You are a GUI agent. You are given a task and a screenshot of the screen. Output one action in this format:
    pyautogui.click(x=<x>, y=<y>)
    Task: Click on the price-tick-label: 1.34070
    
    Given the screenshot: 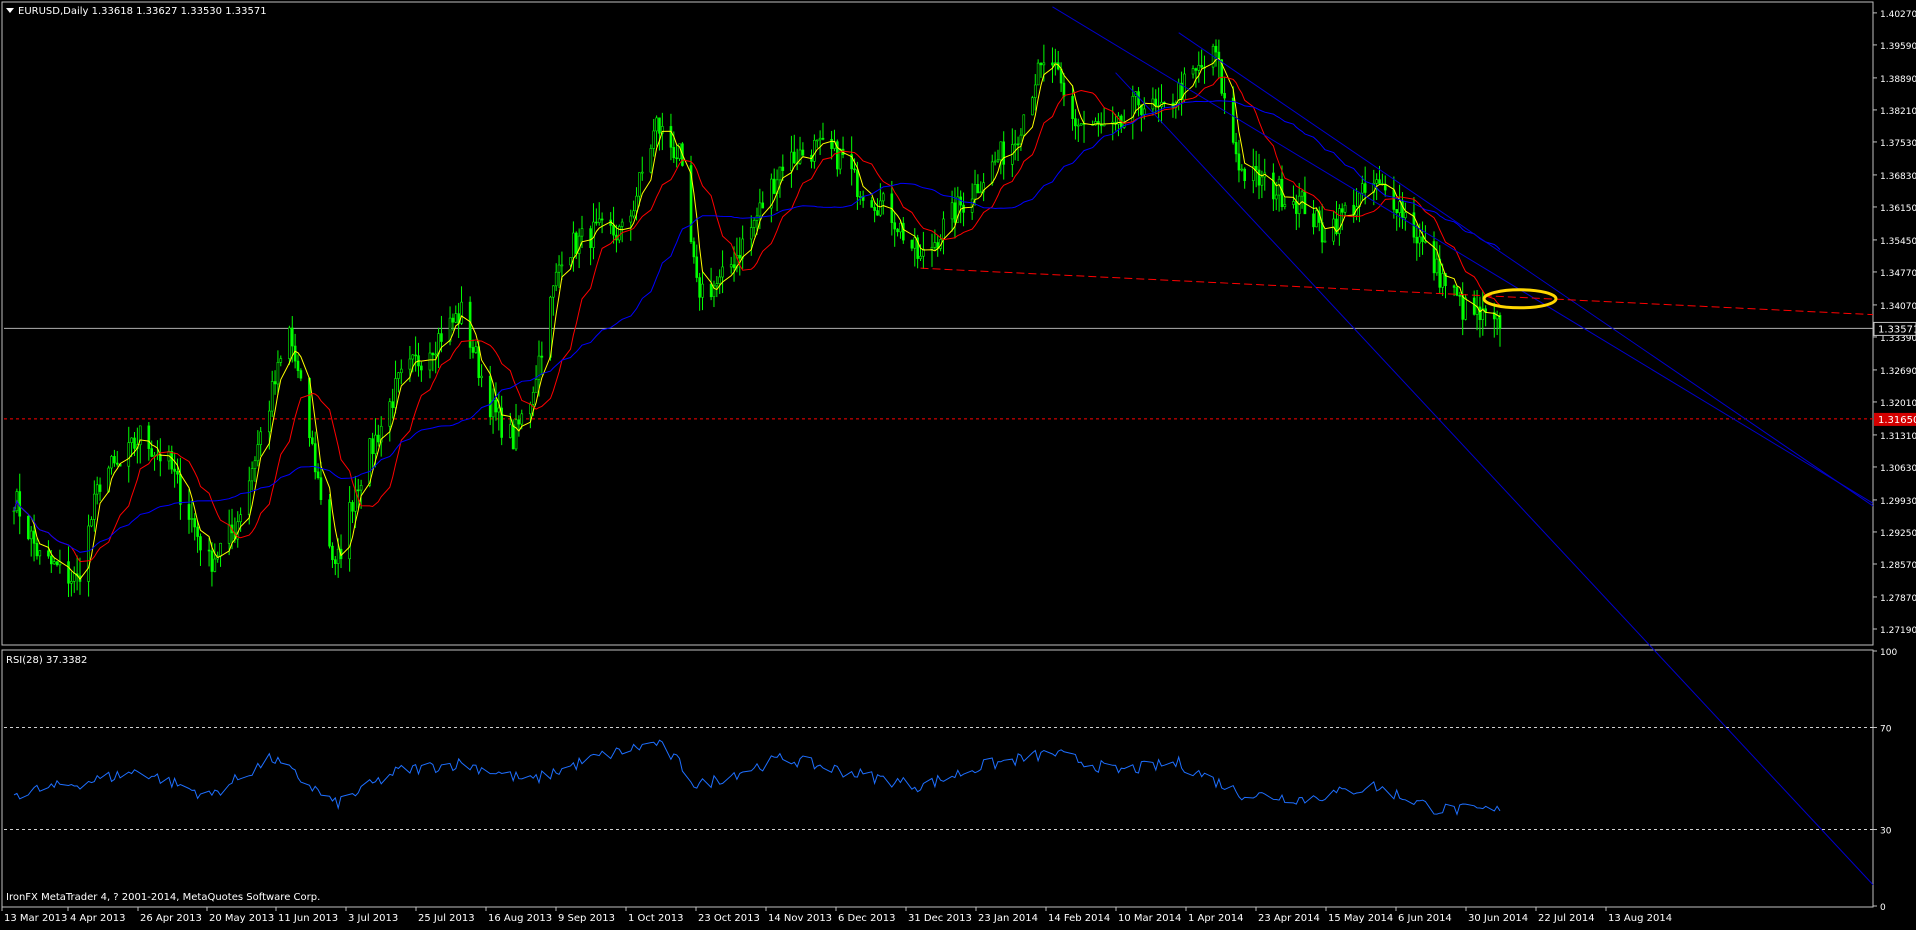 What is the action you would take?
    pyautogui.click(x=1898, y=307)
    